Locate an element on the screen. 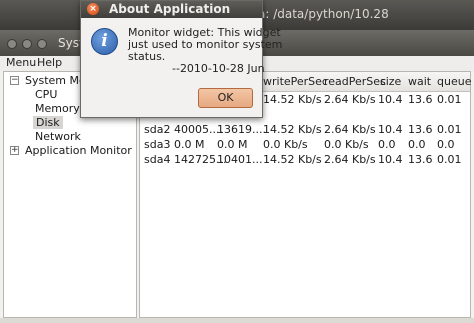  dialog-message-line: status. is located at coordinates (147, 56).